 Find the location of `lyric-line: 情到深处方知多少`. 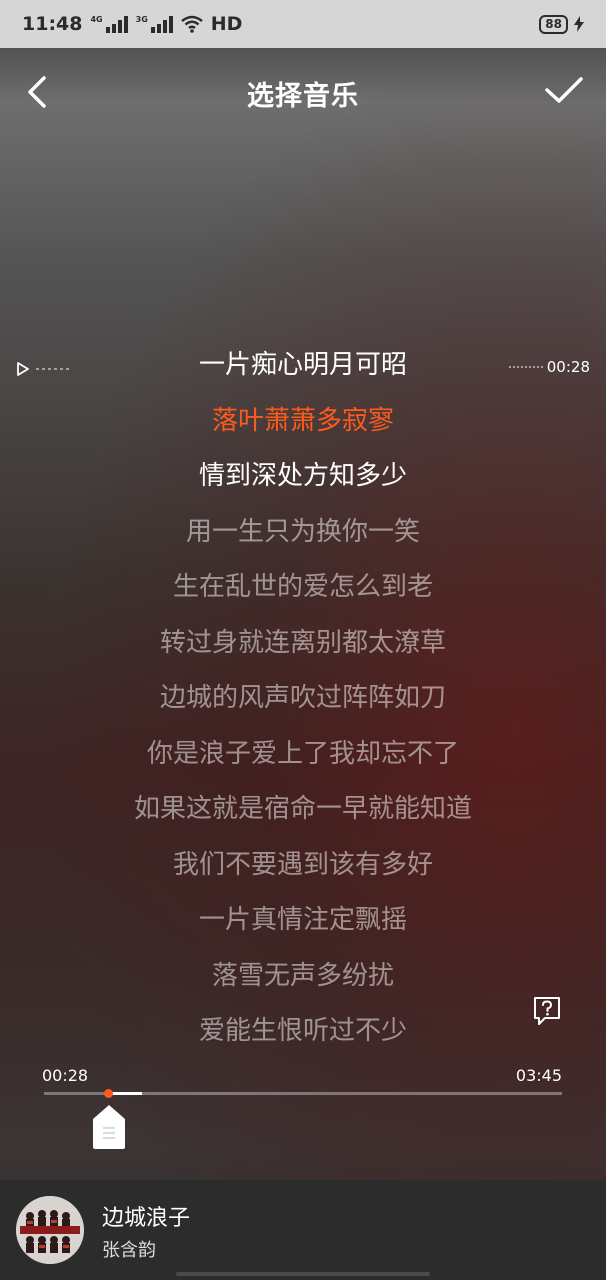

lyric-line: 情到深处方知多少 is located at coordinates (303, 477).